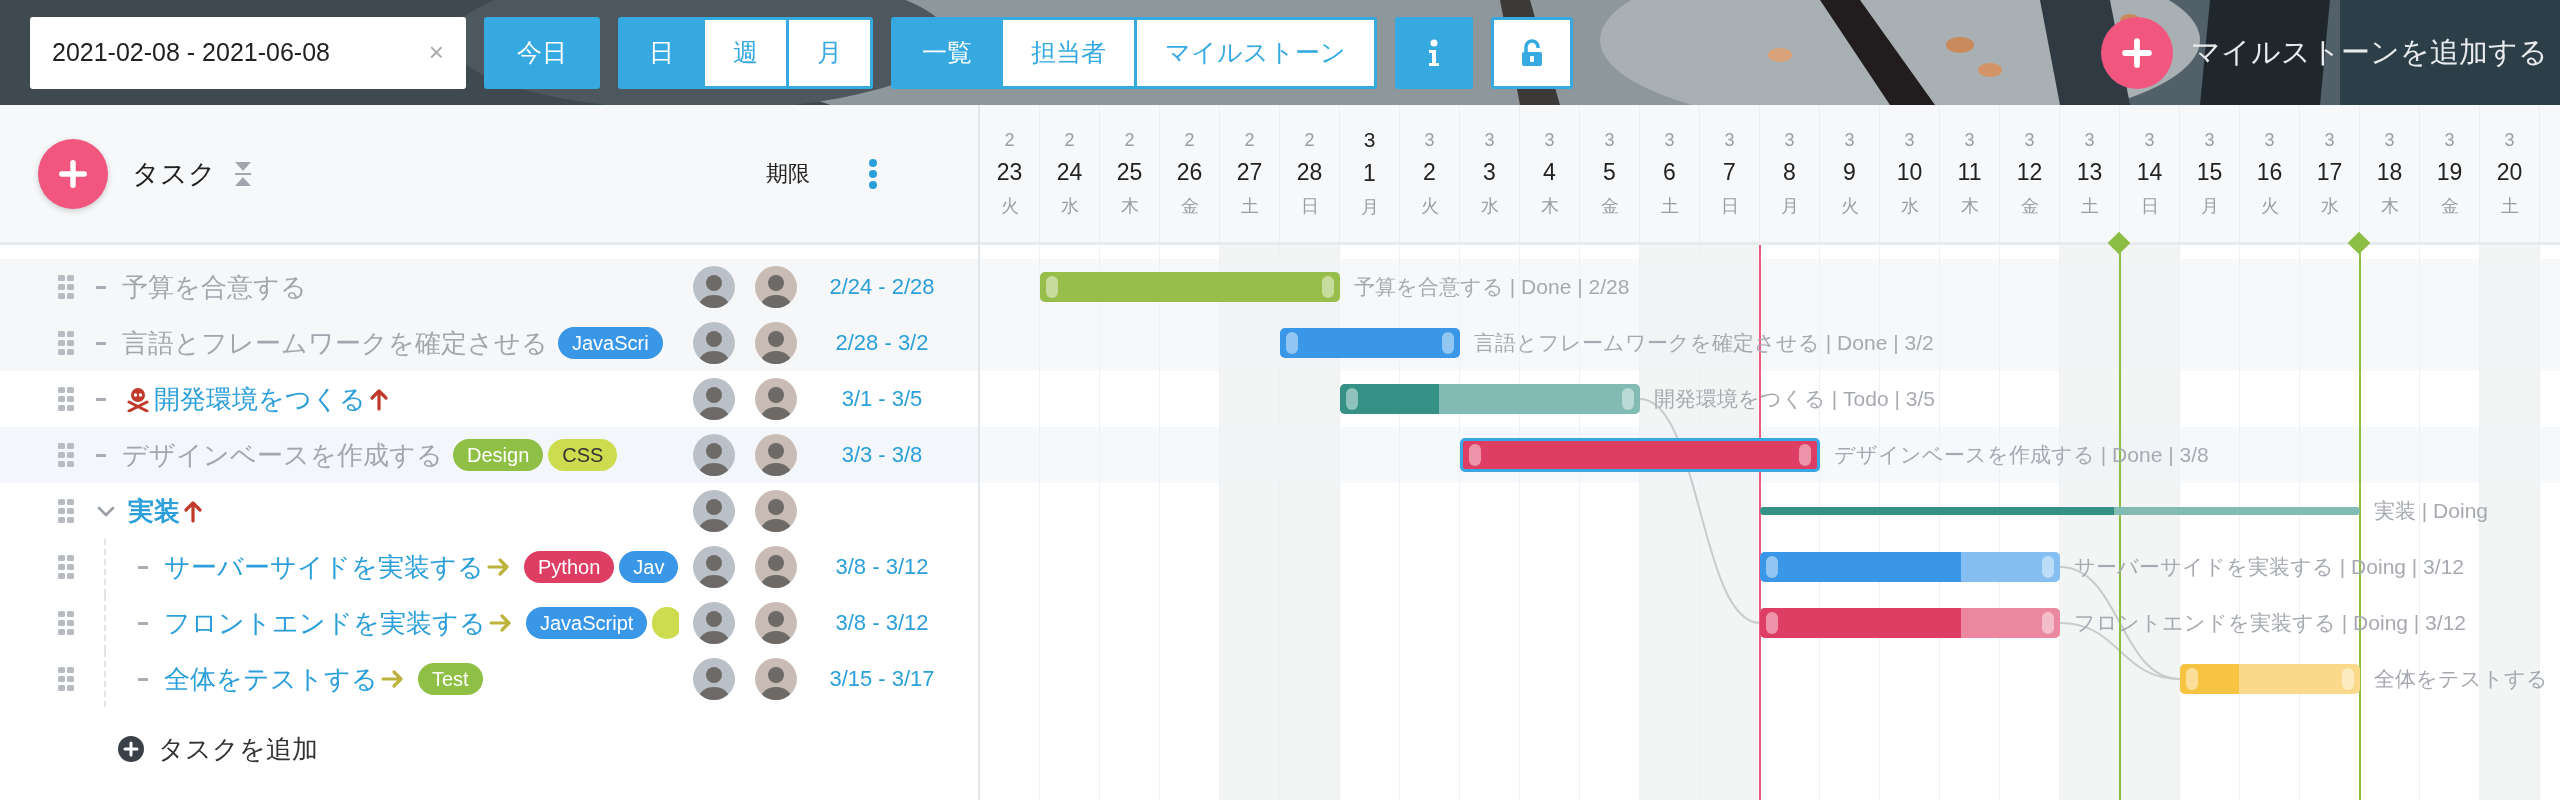 The height and width of the screenshot is (800, 2560). What do you see at coordinates (882, 679) in the screenshot?
I see `date-range: 3/15 - 3/17` at bounding box center [882, 679].